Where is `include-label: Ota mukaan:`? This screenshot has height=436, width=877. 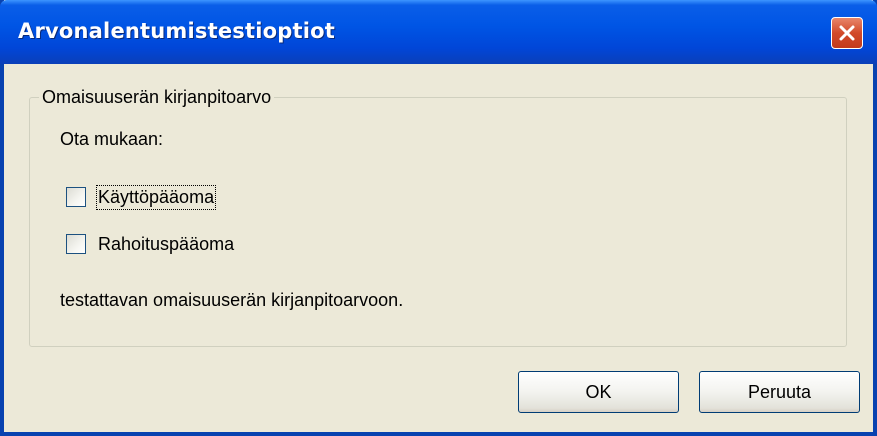 include-label: Ota mukaan: is located at coordinates (112, 139).